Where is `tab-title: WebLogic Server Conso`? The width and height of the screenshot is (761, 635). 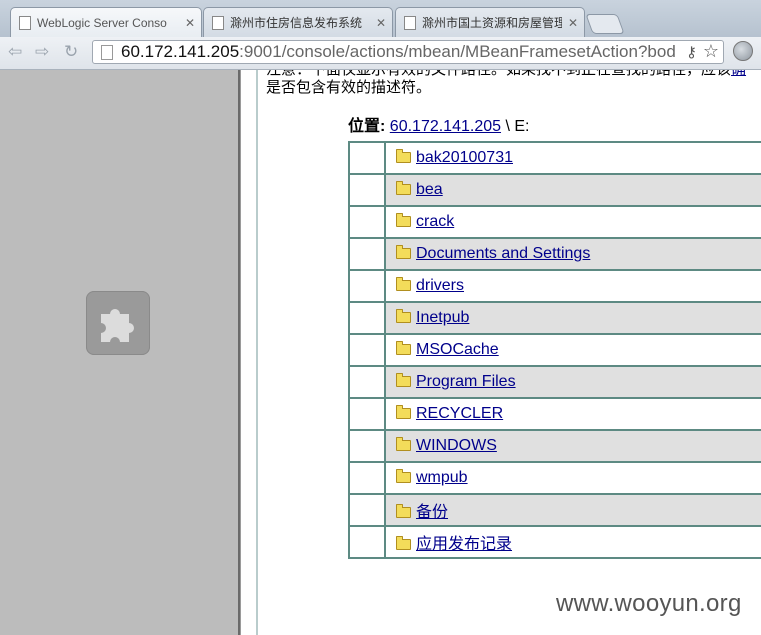
tab-title: WebLogic Server Conso is located at coordinates (102, 22).